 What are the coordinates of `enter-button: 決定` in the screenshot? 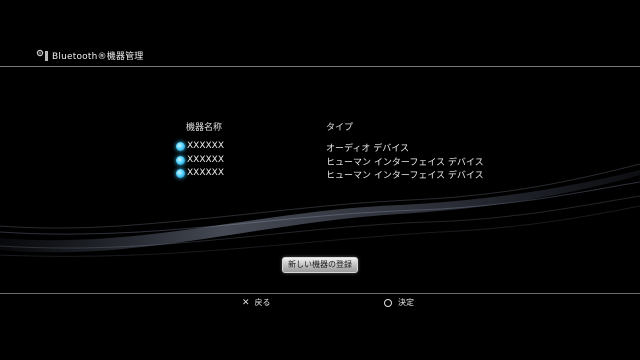 It's located at (399, 302).